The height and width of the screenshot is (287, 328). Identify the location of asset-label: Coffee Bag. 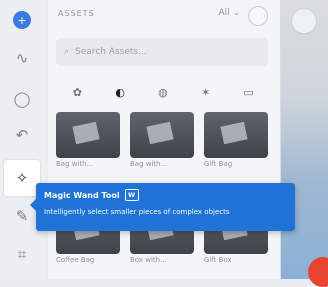
(75, 260).